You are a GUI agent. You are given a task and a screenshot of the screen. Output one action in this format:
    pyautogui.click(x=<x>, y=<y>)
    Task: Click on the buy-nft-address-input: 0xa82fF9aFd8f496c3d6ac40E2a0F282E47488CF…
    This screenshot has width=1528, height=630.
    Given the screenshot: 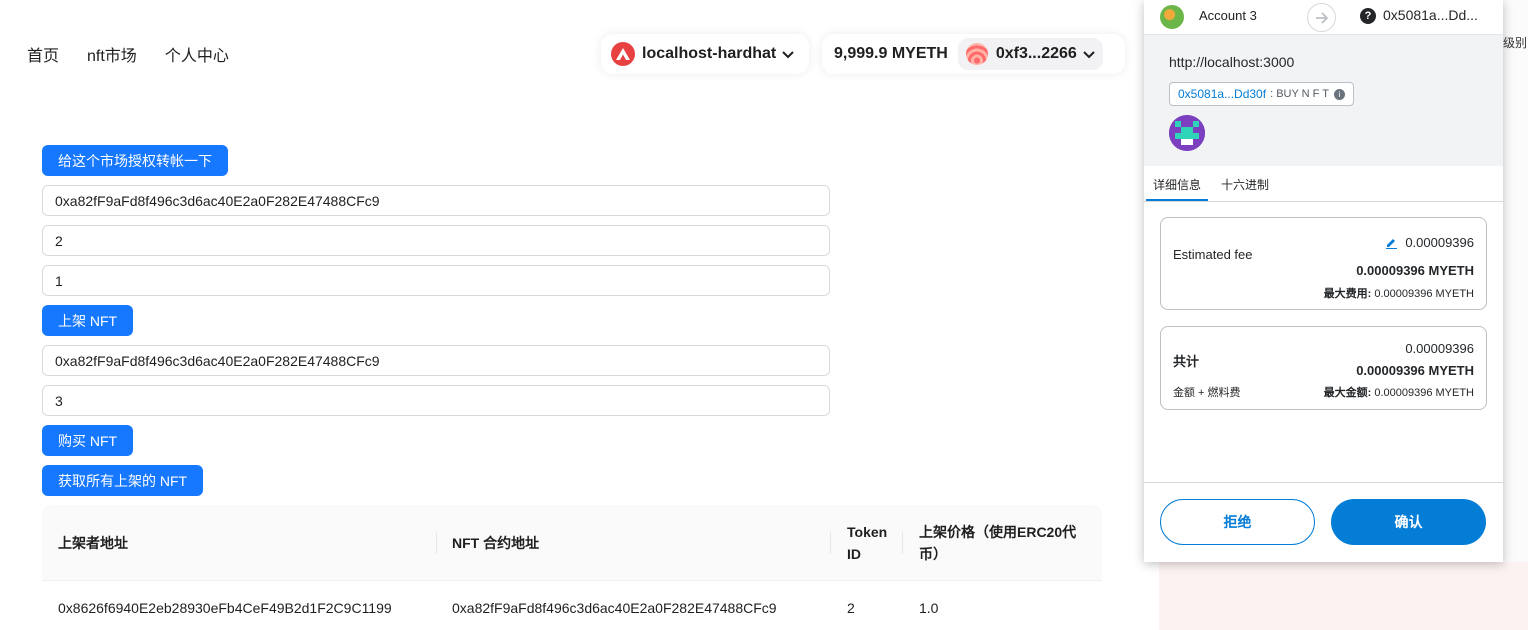 What is the action you would take?
    pyautogui.click(x=436, y=360)
    